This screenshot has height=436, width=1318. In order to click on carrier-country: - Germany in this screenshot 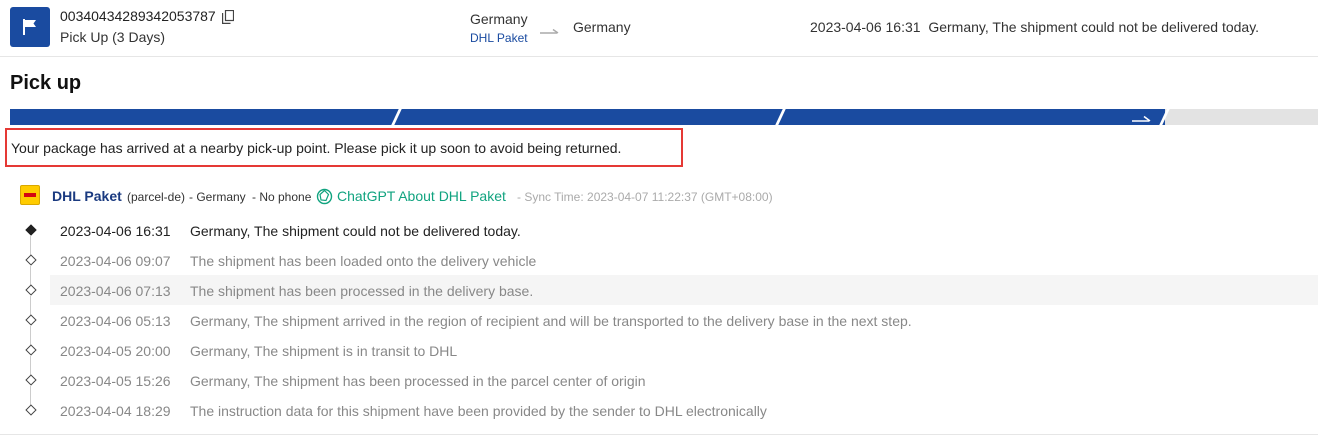, I will do `click(217, 197)`.